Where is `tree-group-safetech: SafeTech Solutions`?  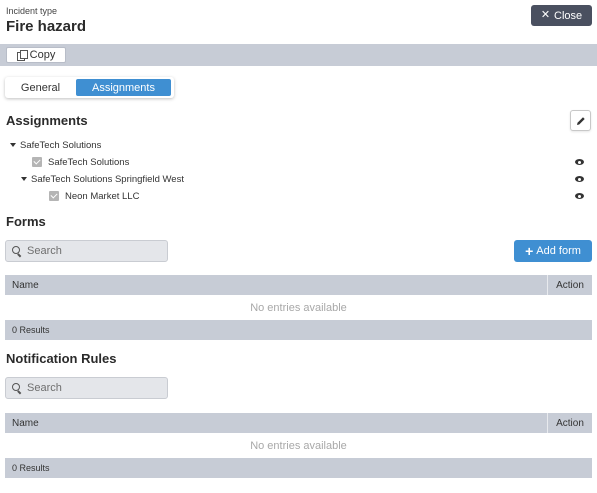
tree-group-safetech: SafeTech Solutions is located at coordinates (55, 145).